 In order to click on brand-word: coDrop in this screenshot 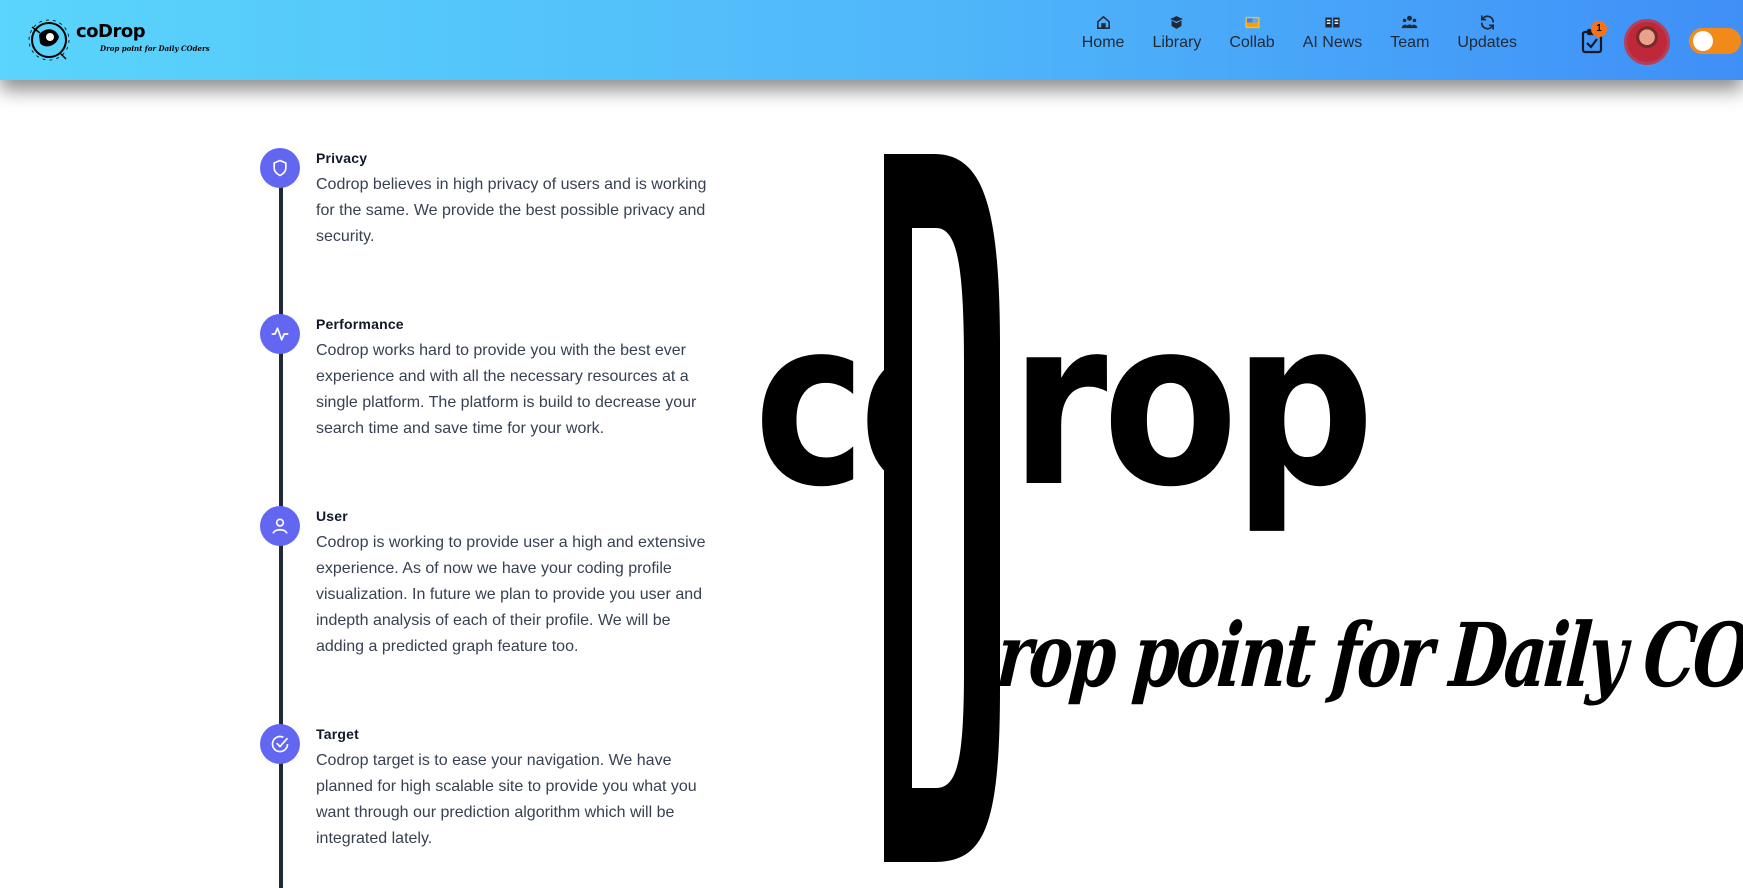, I will do `click(111, 31)`.